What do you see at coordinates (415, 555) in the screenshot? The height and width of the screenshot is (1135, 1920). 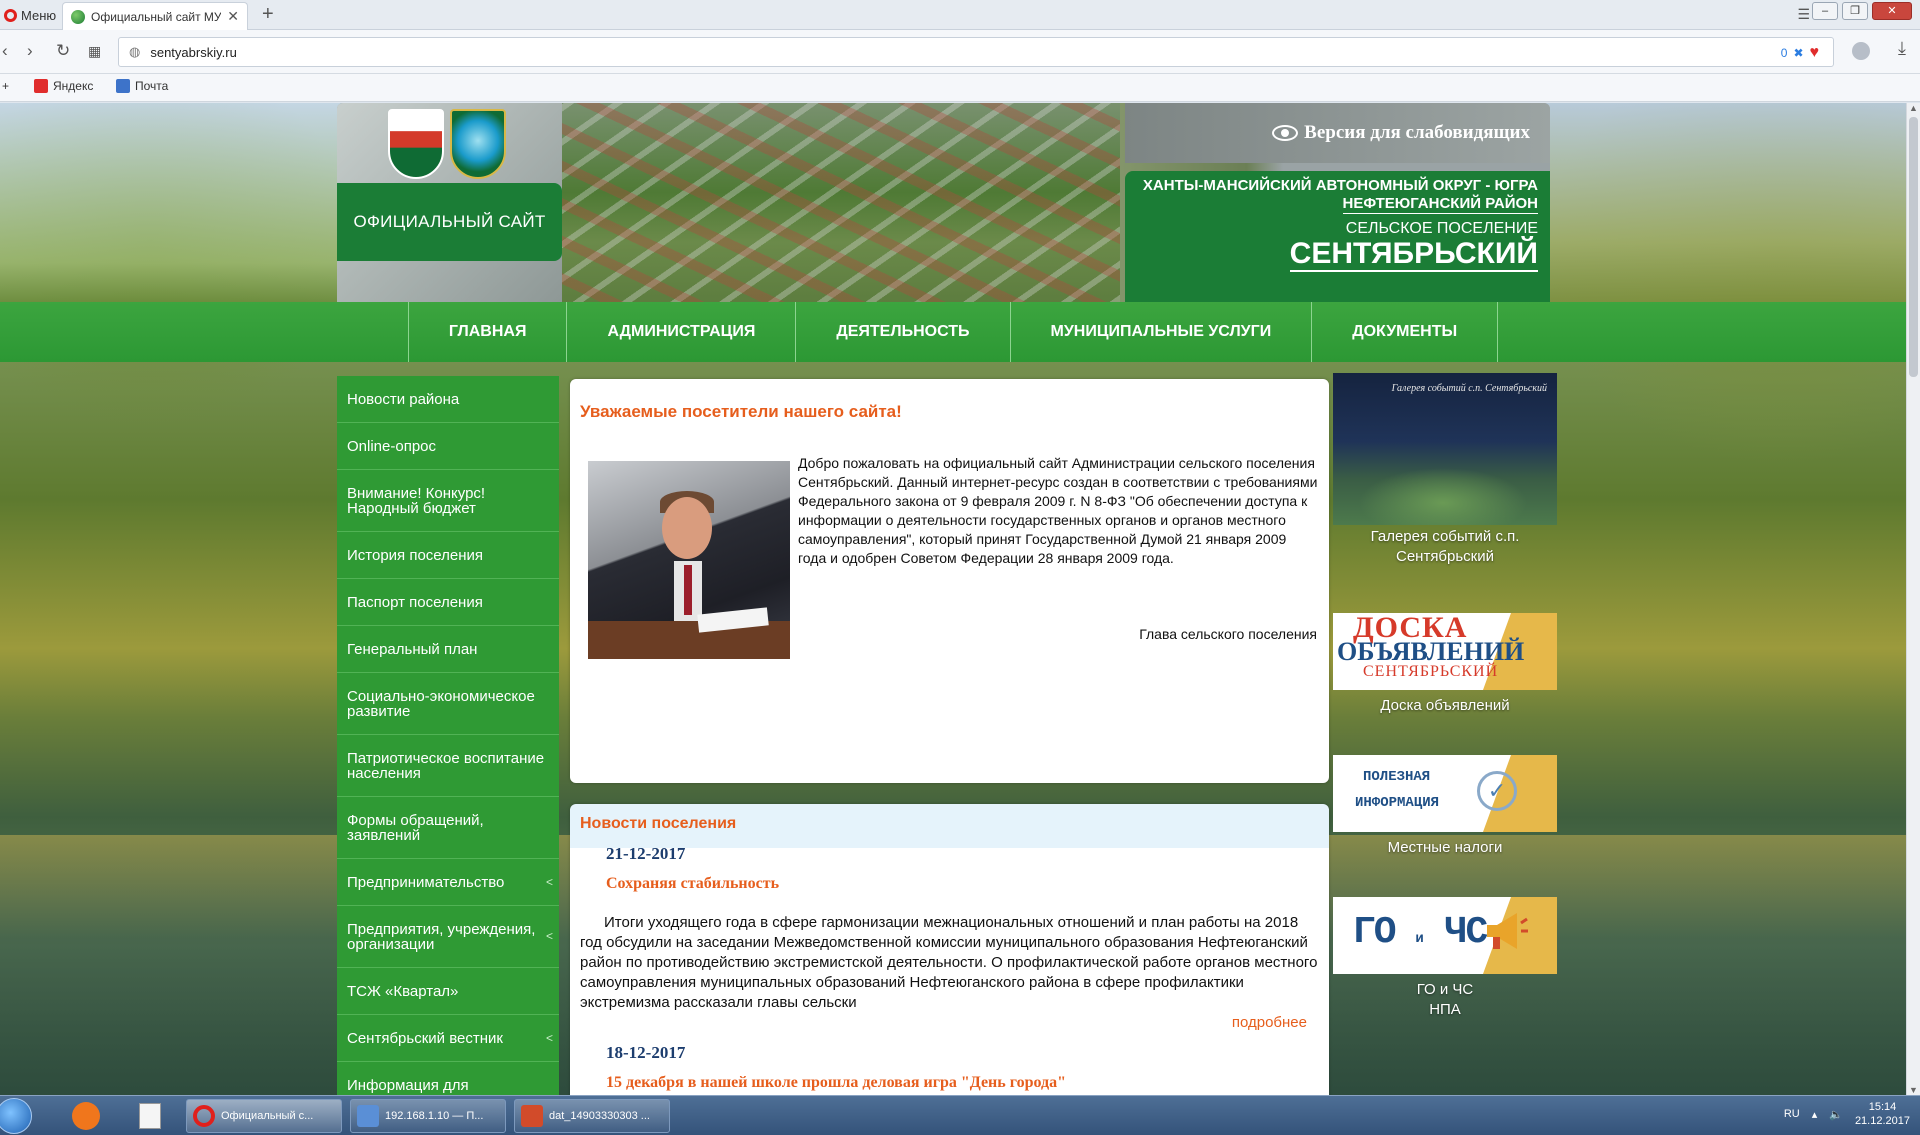 I see `sidebar-item-label: История поселения` at bounding box center [415, 555].